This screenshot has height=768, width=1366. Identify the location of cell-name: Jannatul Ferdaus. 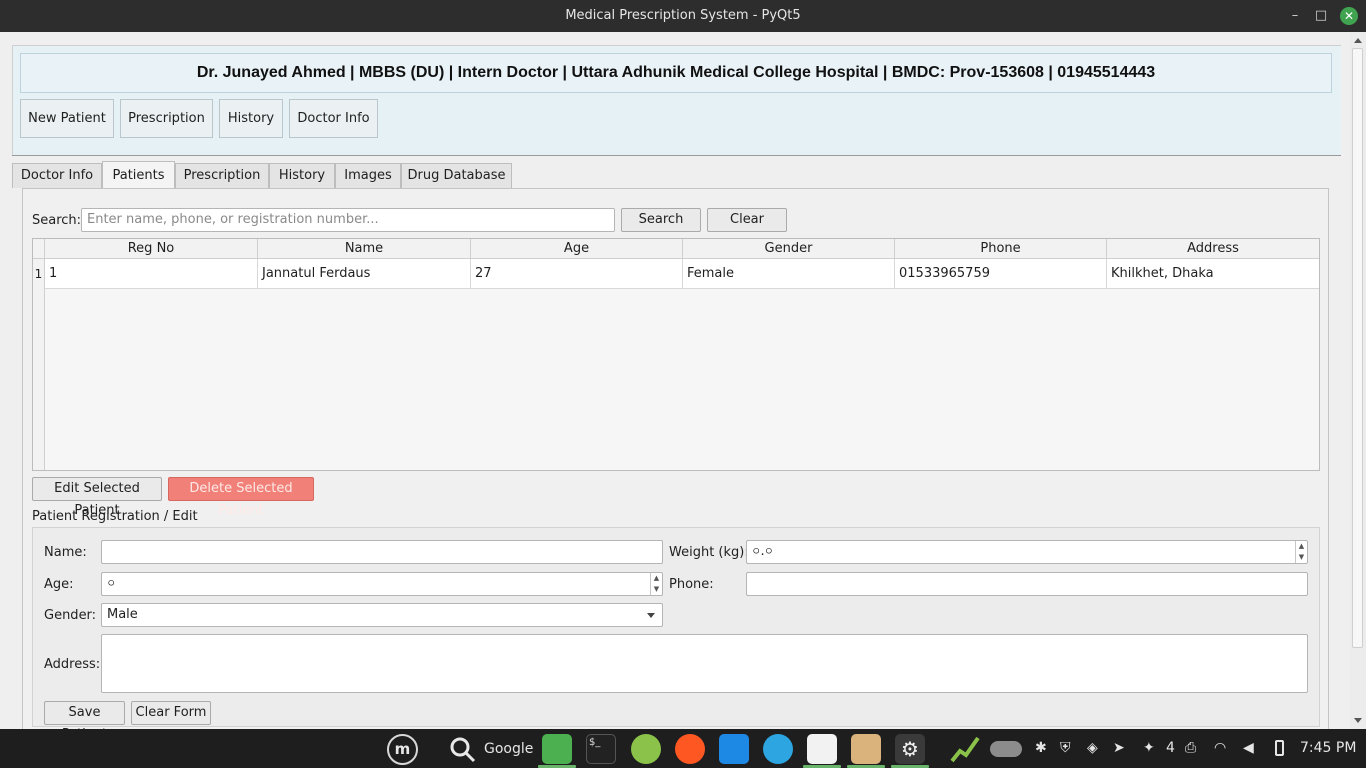
(364, 274).